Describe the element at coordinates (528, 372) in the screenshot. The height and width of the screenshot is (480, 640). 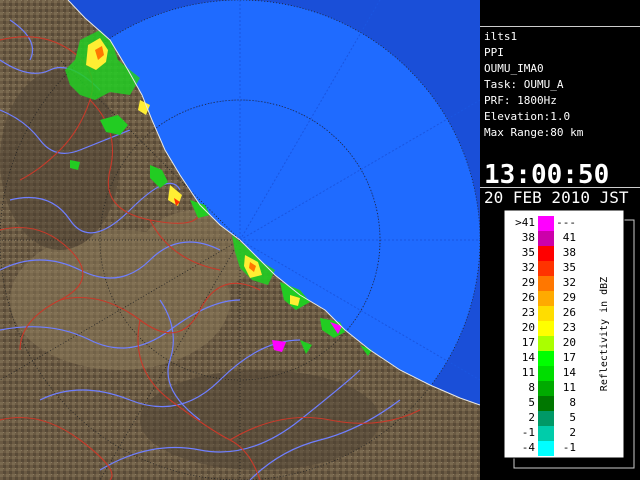
I see `legend-lower-bound: 11` at that location.